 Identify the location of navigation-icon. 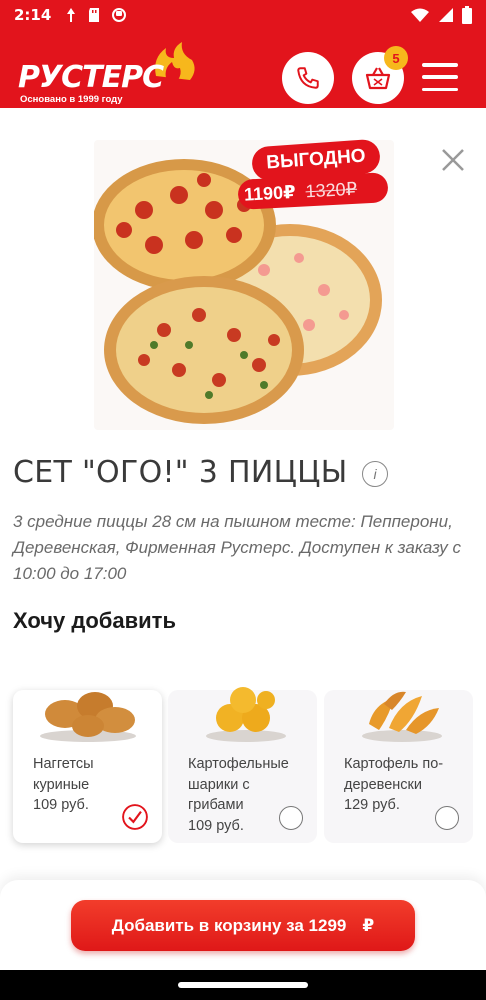
(71, 15).